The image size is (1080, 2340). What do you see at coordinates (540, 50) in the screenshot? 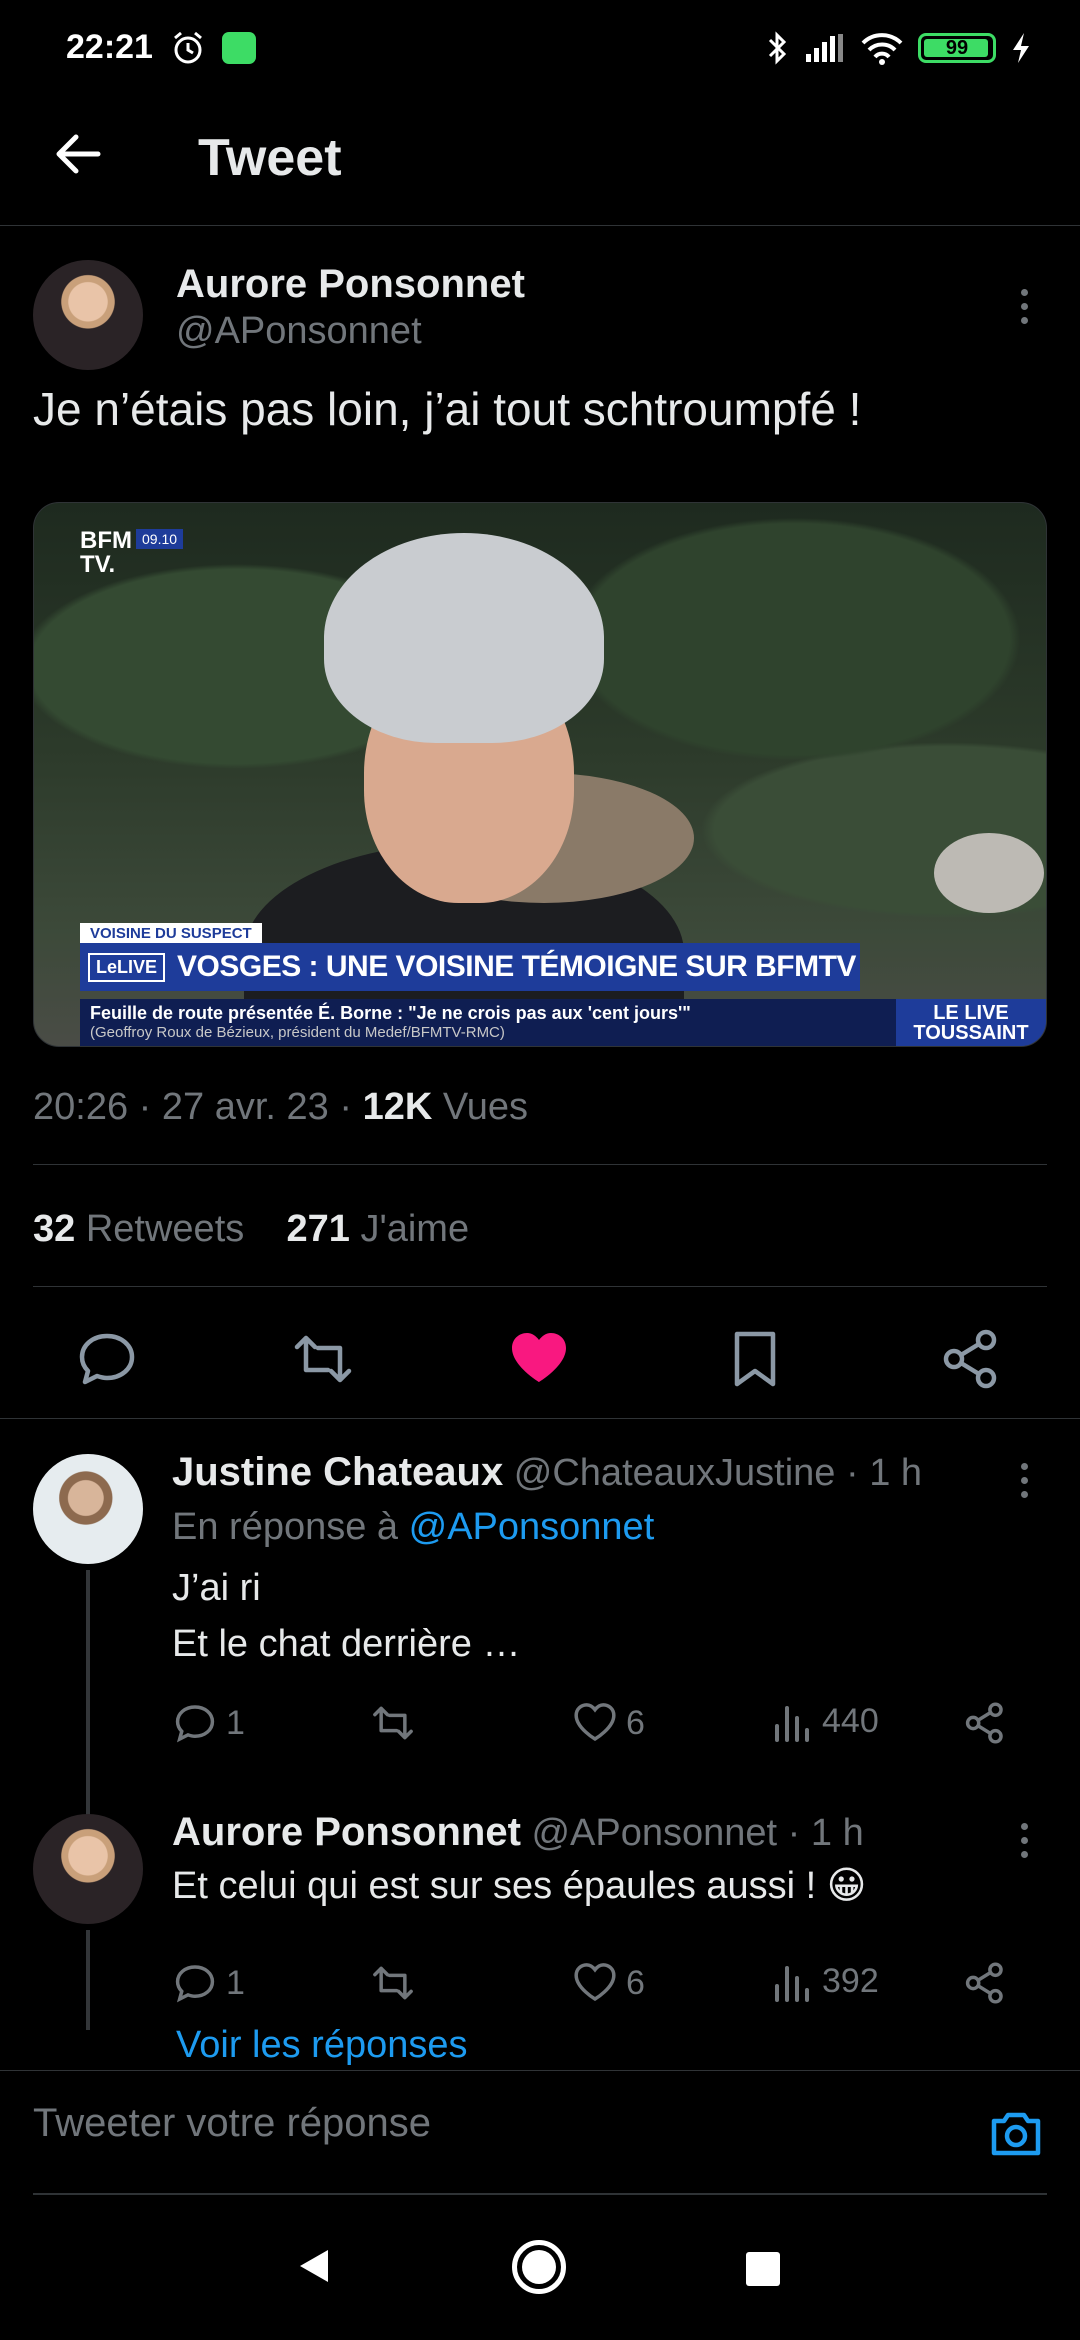
I see `status-bar: 22:21 99` at bounding box center [540, 50].